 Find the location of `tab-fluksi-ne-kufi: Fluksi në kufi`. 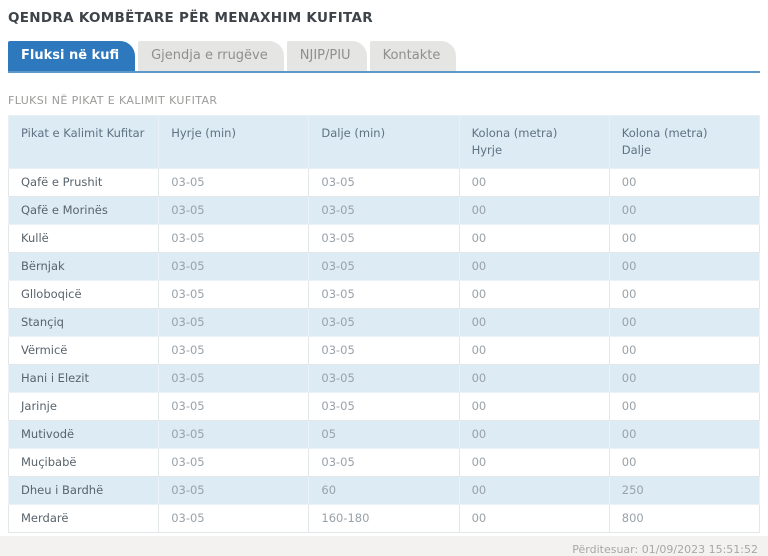

tab-fluksi-ne-kufi: Fluksi në kufi is located at coordinates (72, 56).